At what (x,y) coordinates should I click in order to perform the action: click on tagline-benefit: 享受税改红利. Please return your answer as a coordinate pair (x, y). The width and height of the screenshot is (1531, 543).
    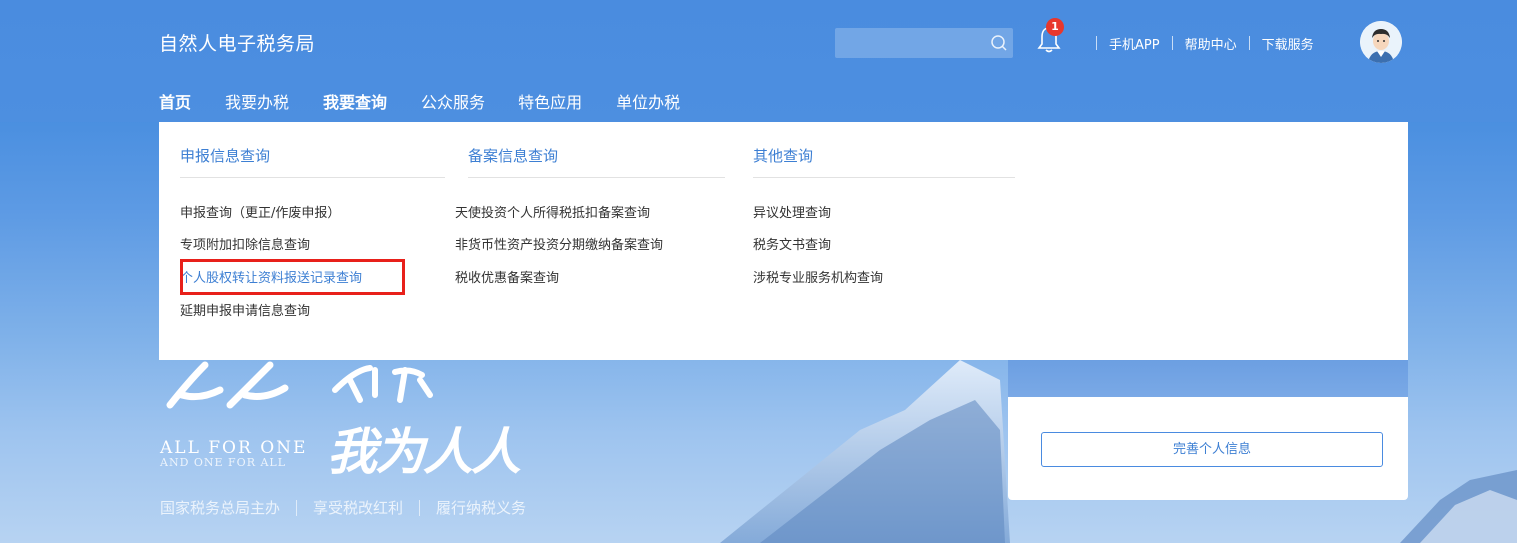
    Looking at the image, I should click on (358, 508).